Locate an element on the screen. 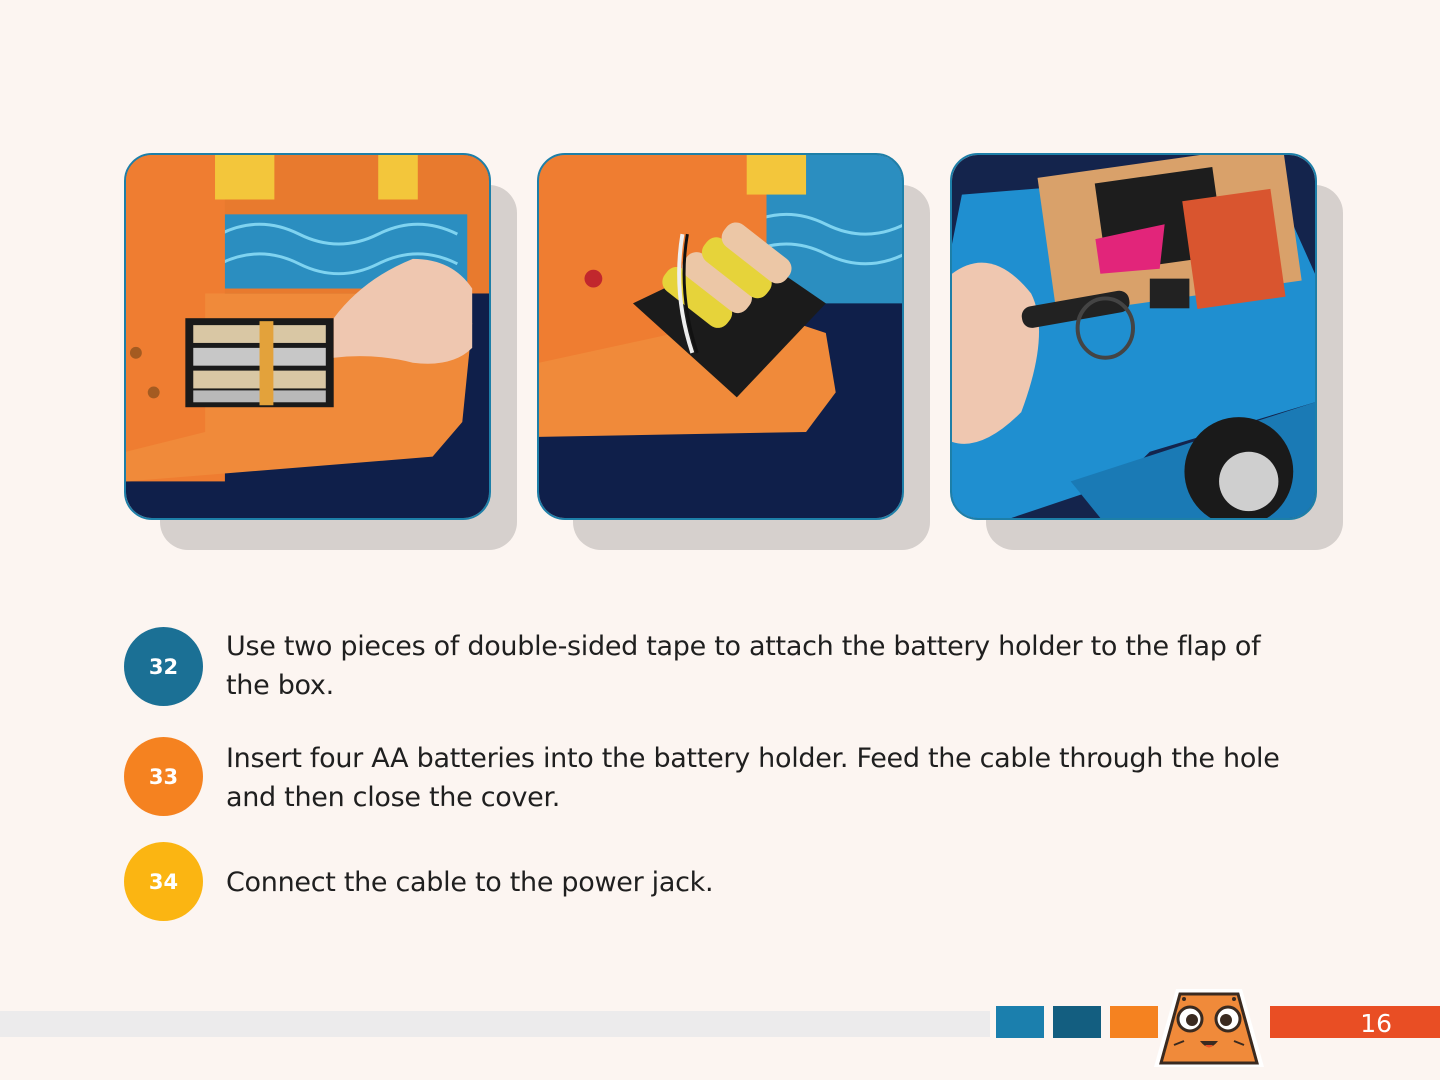 Image resolution: width=1440 pixels, height=1080 pixels. photo-connect-power-jack is located at coordinates (1133, 336).